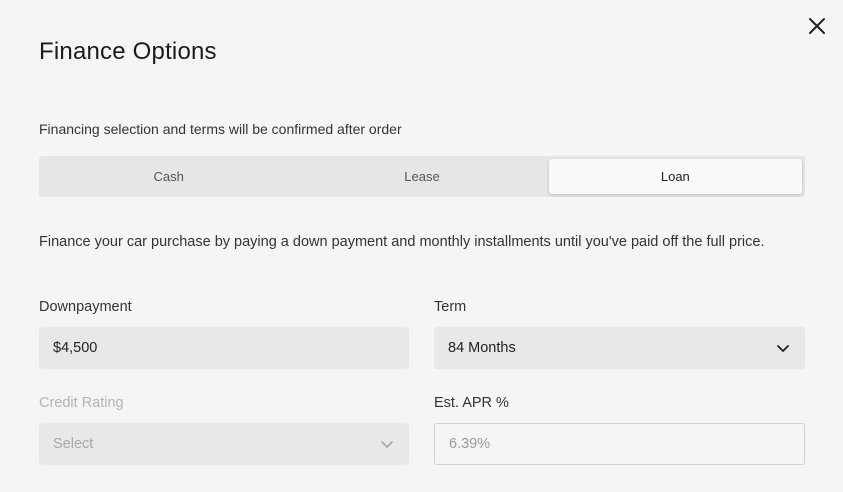  What do you see at coordinates (224, 348) in the screenshot?
I see `downpayment-input: $4,500` at bounding box center [224, 348].